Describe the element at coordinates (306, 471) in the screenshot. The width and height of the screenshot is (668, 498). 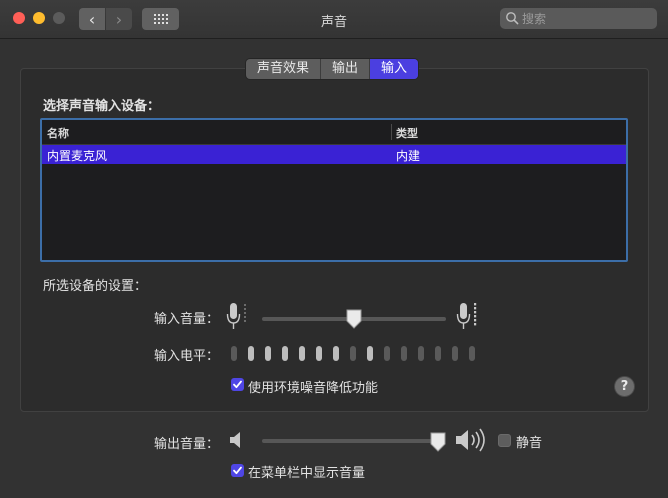
I see `show-in-menubar-label: 在菜单栏中显示音量` at that location.